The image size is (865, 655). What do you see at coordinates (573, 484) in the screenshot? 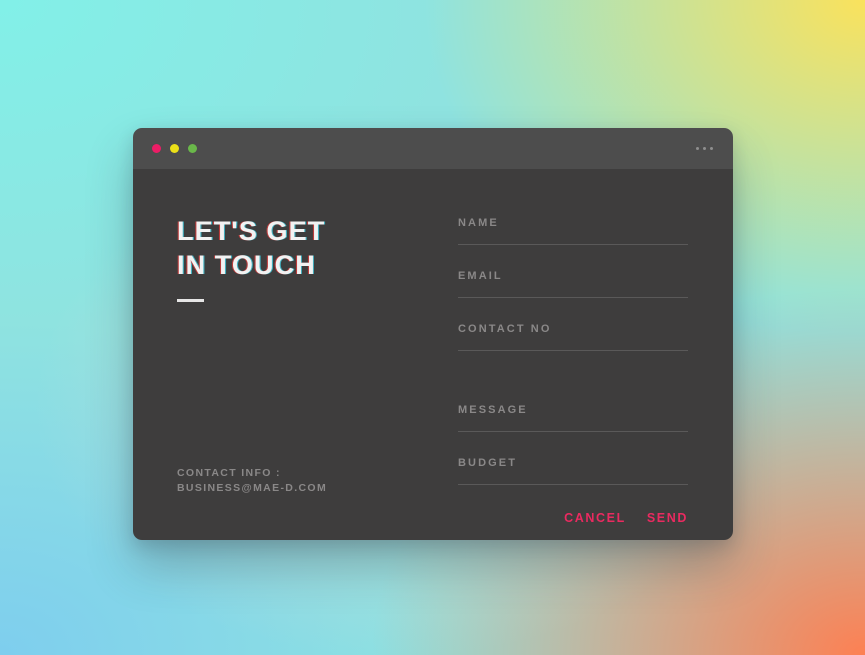
I see `budget-underline` at bounding box center [573, 484].